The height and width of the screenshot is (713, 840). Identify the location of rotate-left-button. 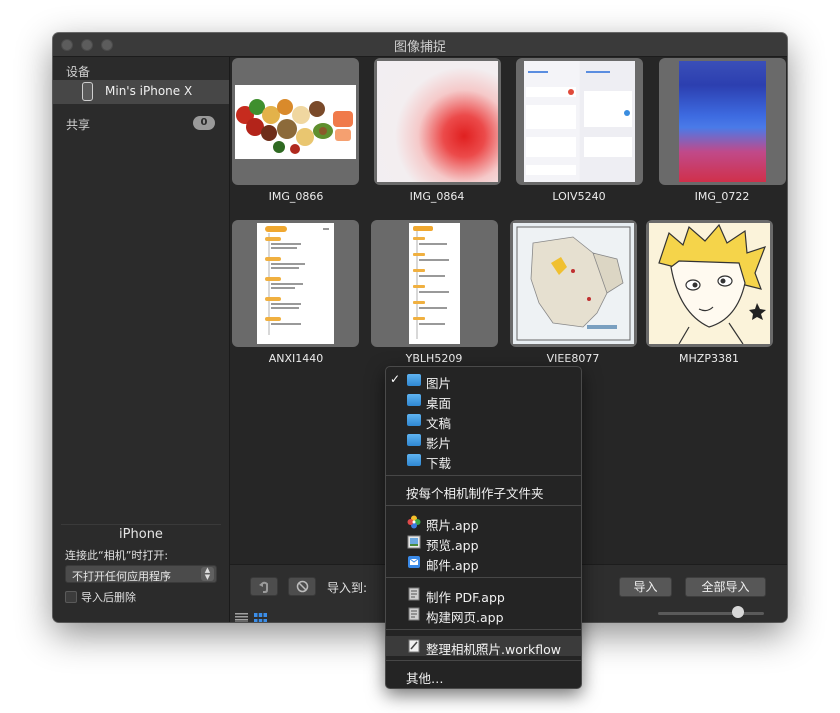
(264, 586).